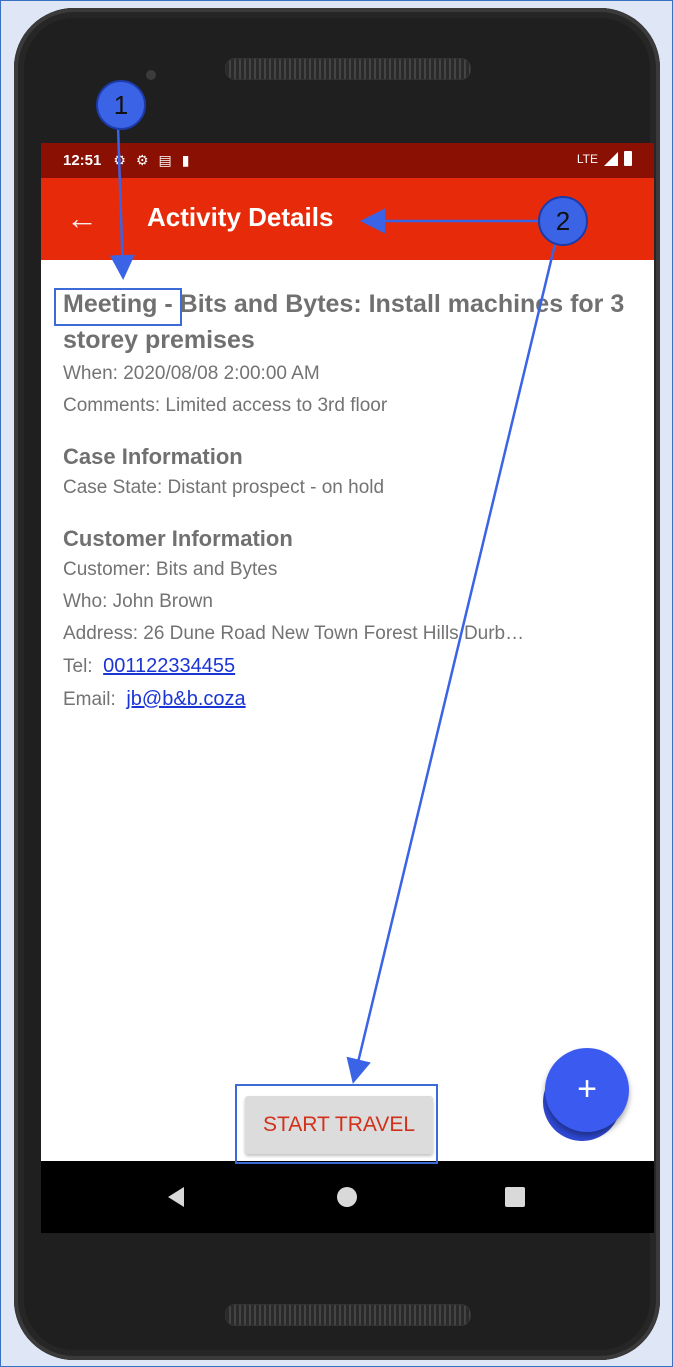 The image size is (673, 1367). I want to click on highlight-box-meeting, so click(118, 307).